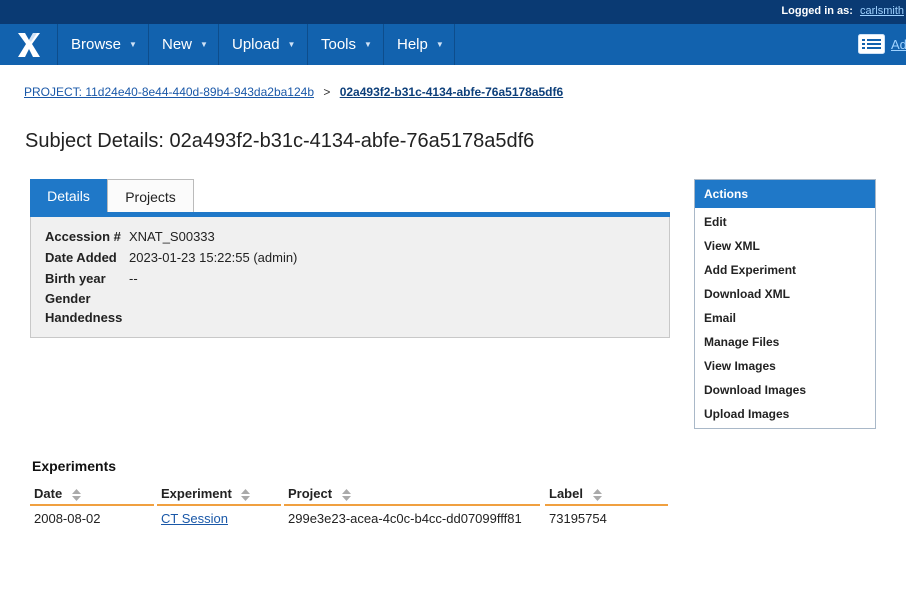 This screenshot has width=906, height=595. Describe the element at coordinates (715, 222) in the screenshot. I see `action-edit: Edit` at that location.